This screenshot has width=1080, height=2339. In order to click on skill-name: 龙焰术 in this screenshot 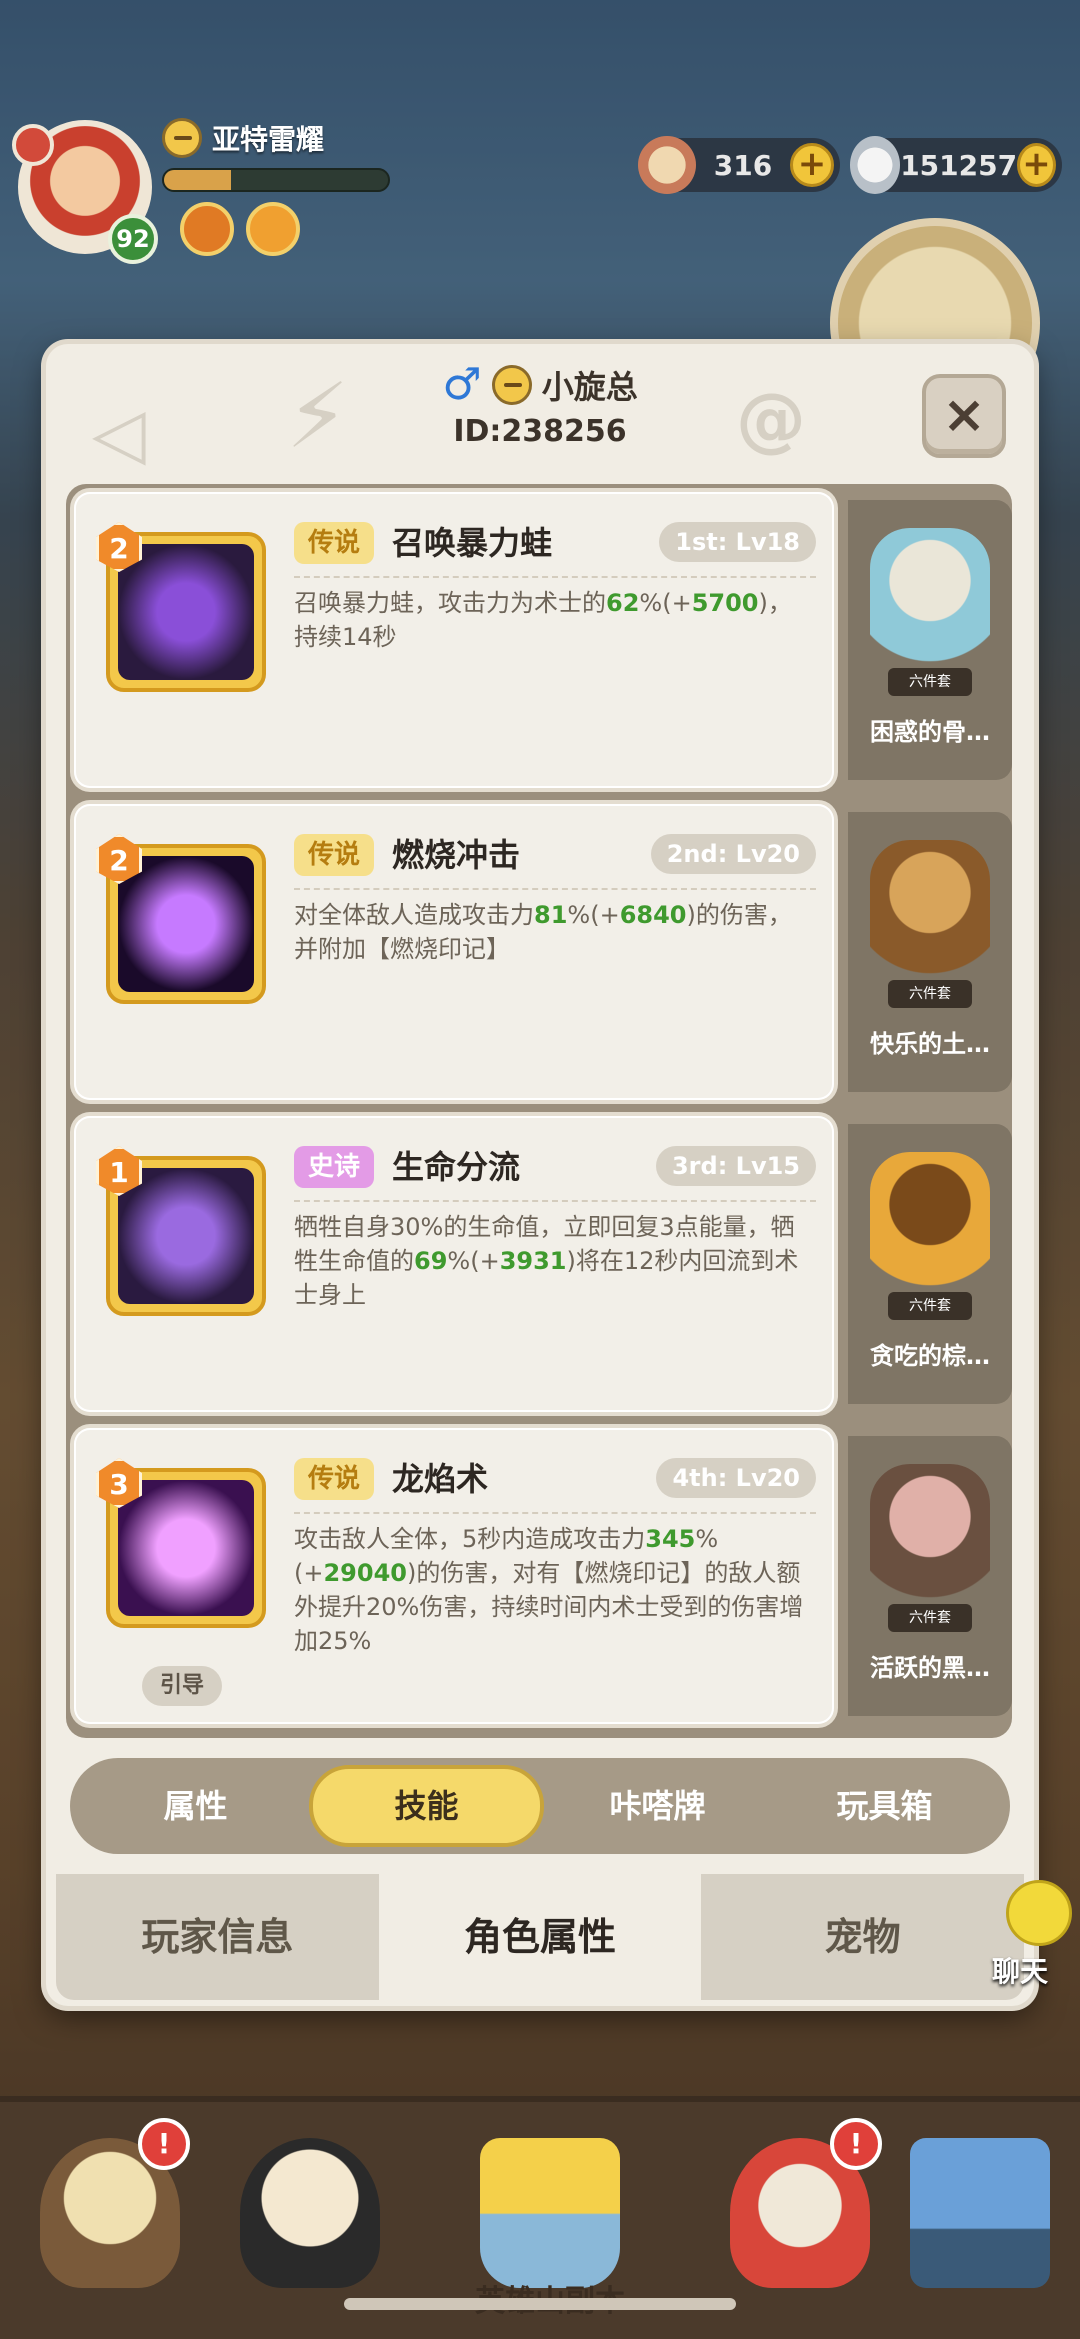, I will do `click(440, 1479)`.